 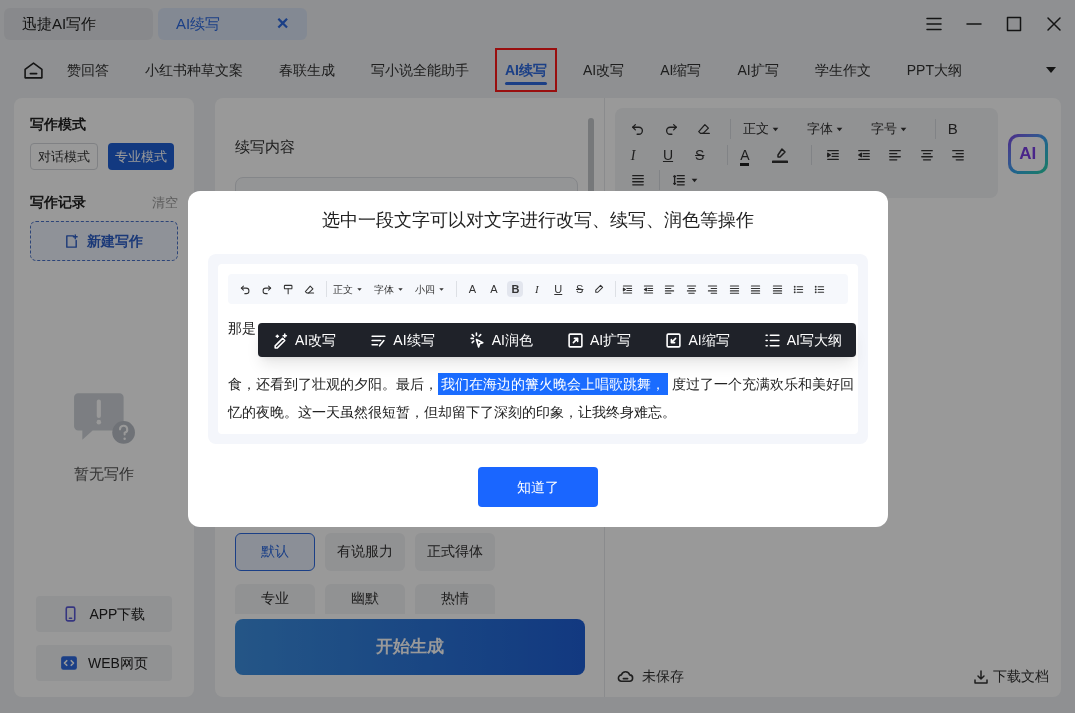 I want to click on dialog-title: 选中一段文字可以对文字进行改写、续写、润色等操作, so click(x=538, y=220).